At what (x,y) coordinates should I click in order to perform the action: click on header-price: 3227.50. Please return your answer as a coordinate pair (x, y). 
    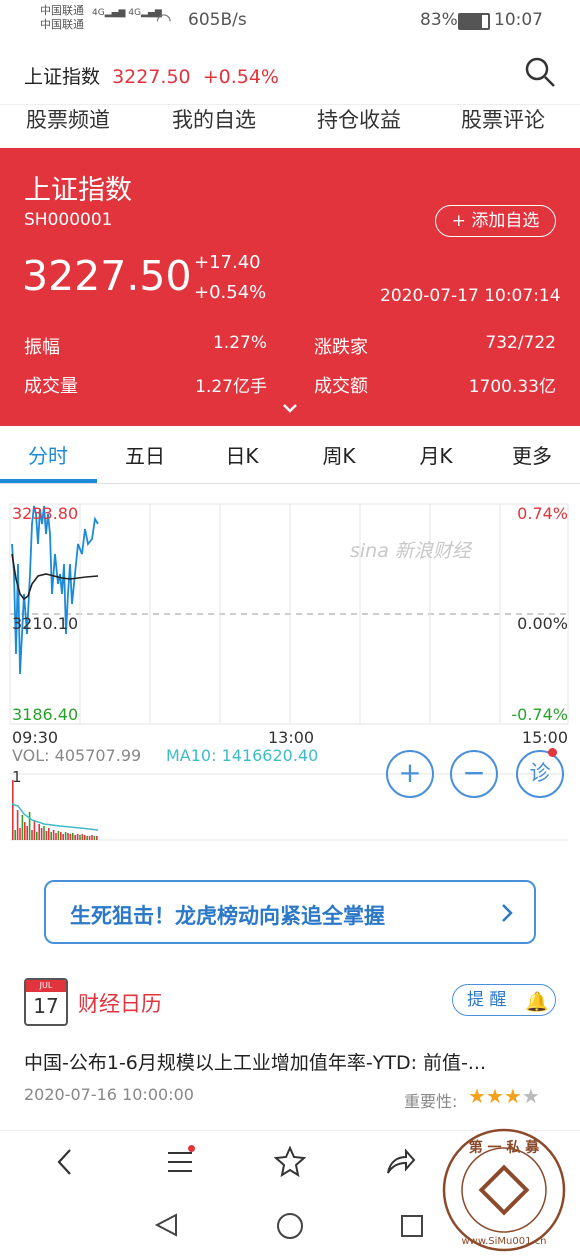
    Looking at the image, I should click on (151, 77).